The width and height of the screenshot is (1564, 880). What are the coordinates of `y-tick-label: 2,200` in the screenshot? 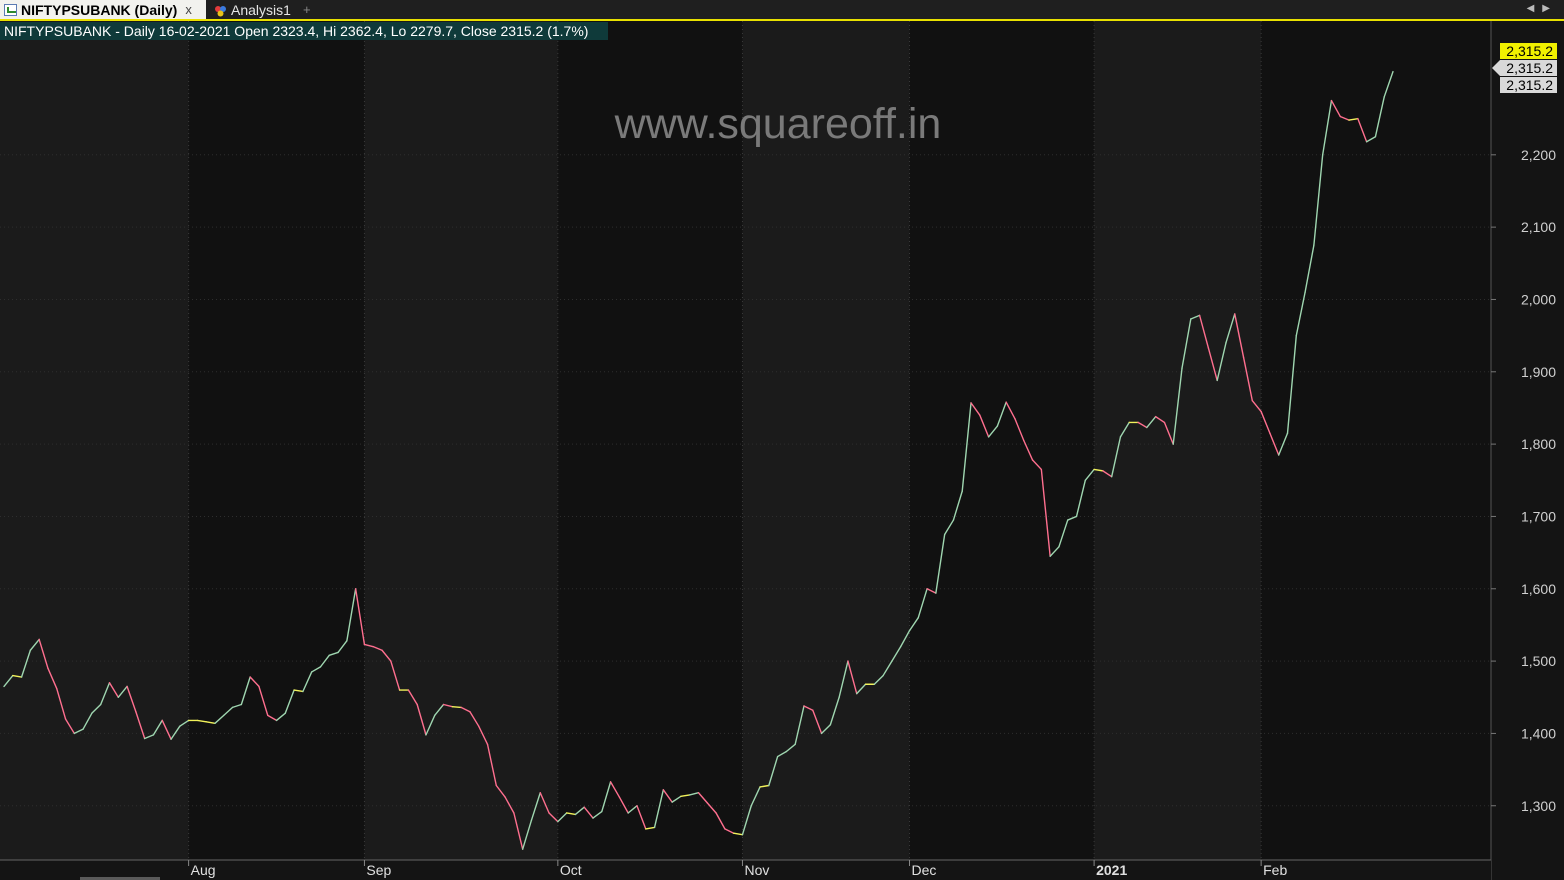 It's located at (1538, 155).